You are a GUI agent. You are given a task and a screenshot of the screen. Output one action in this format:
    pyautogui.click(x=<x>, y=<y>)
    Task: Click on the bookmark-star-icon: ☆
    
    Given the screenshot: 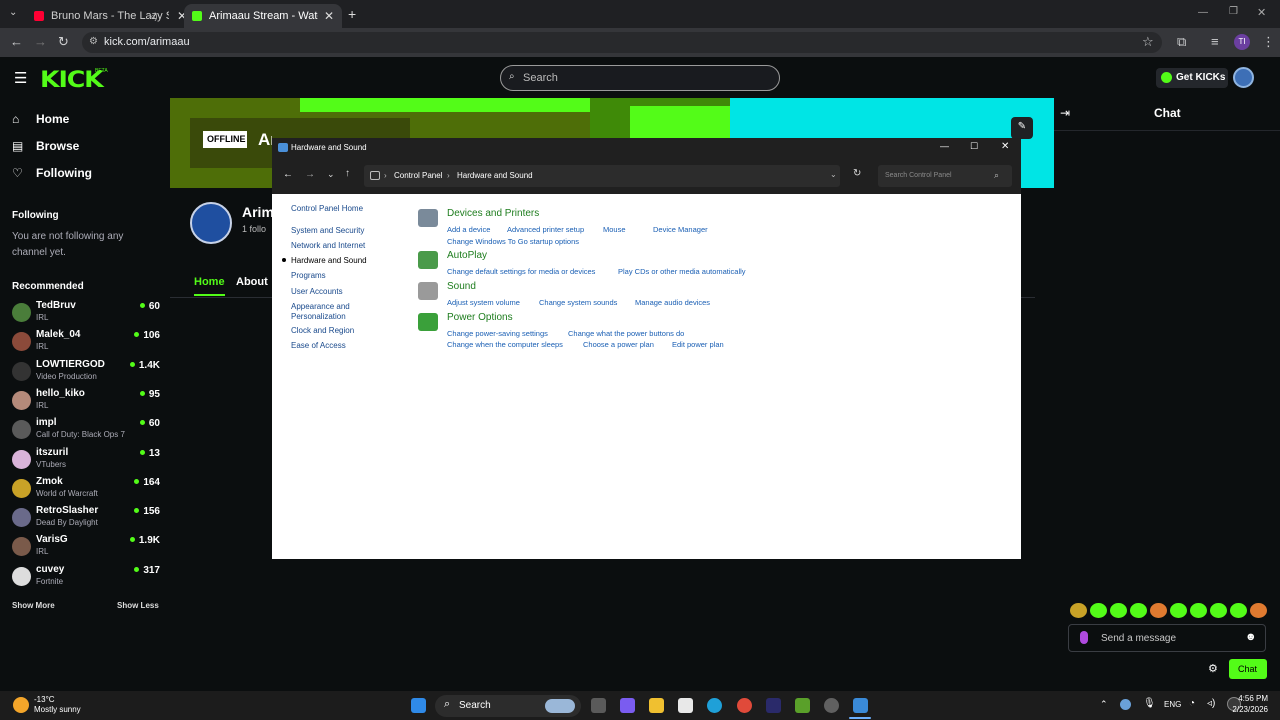 What is the action you would take?
    pyautogui.click(x=1148, y=42)
    